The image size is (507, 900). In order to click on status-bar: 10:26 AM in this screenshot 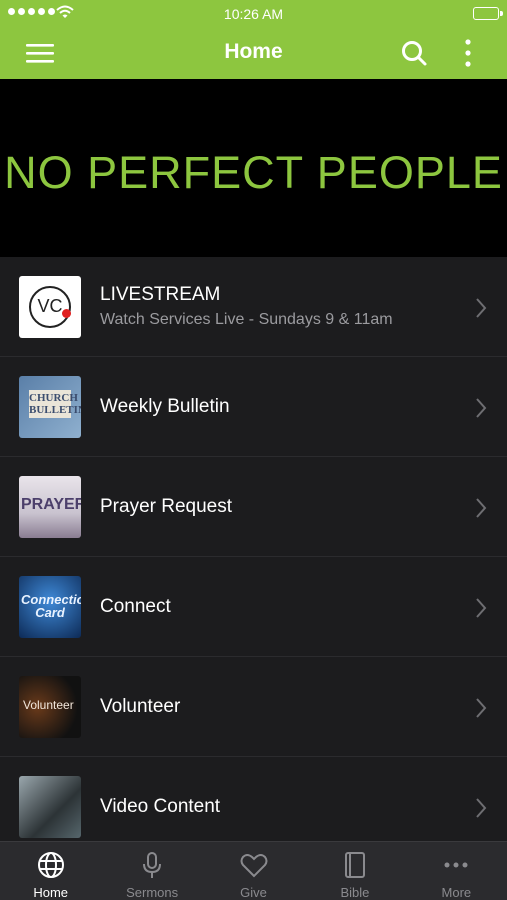, I will do `click(253, 13)`.